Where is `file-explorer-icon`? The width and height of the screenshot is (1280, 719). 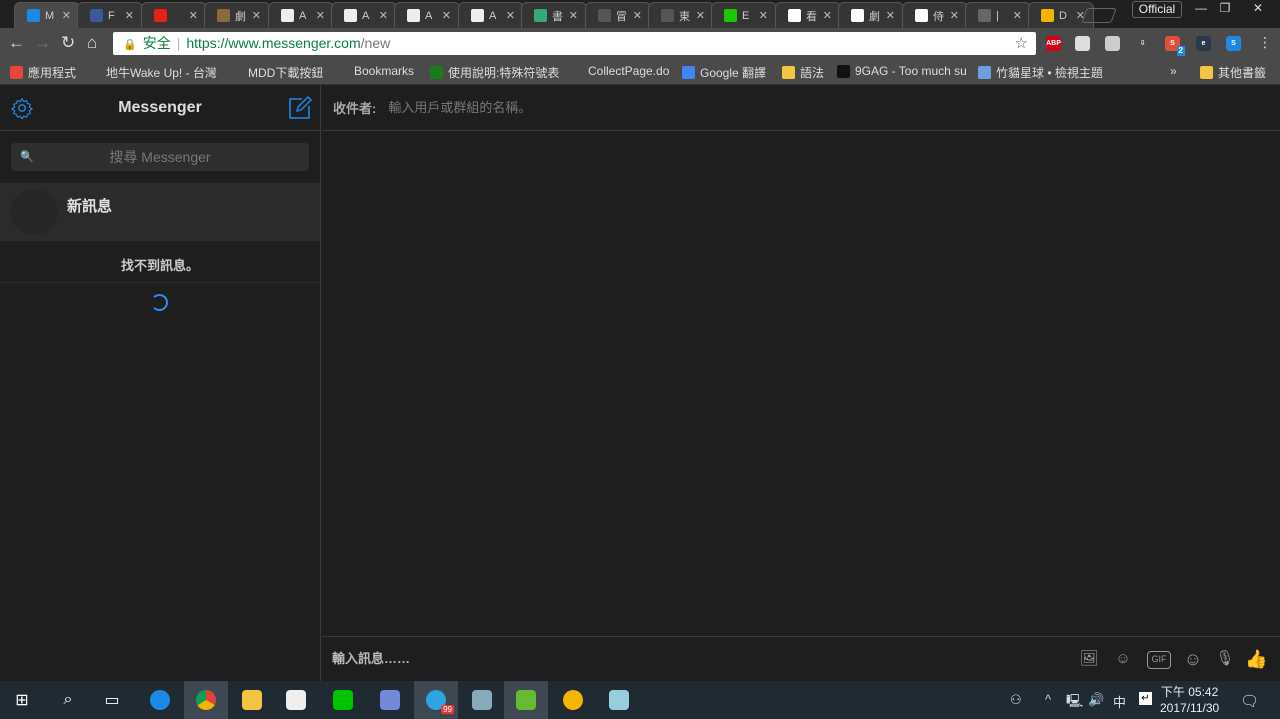 file-explorer-icon is located at coordinates (252, 700).